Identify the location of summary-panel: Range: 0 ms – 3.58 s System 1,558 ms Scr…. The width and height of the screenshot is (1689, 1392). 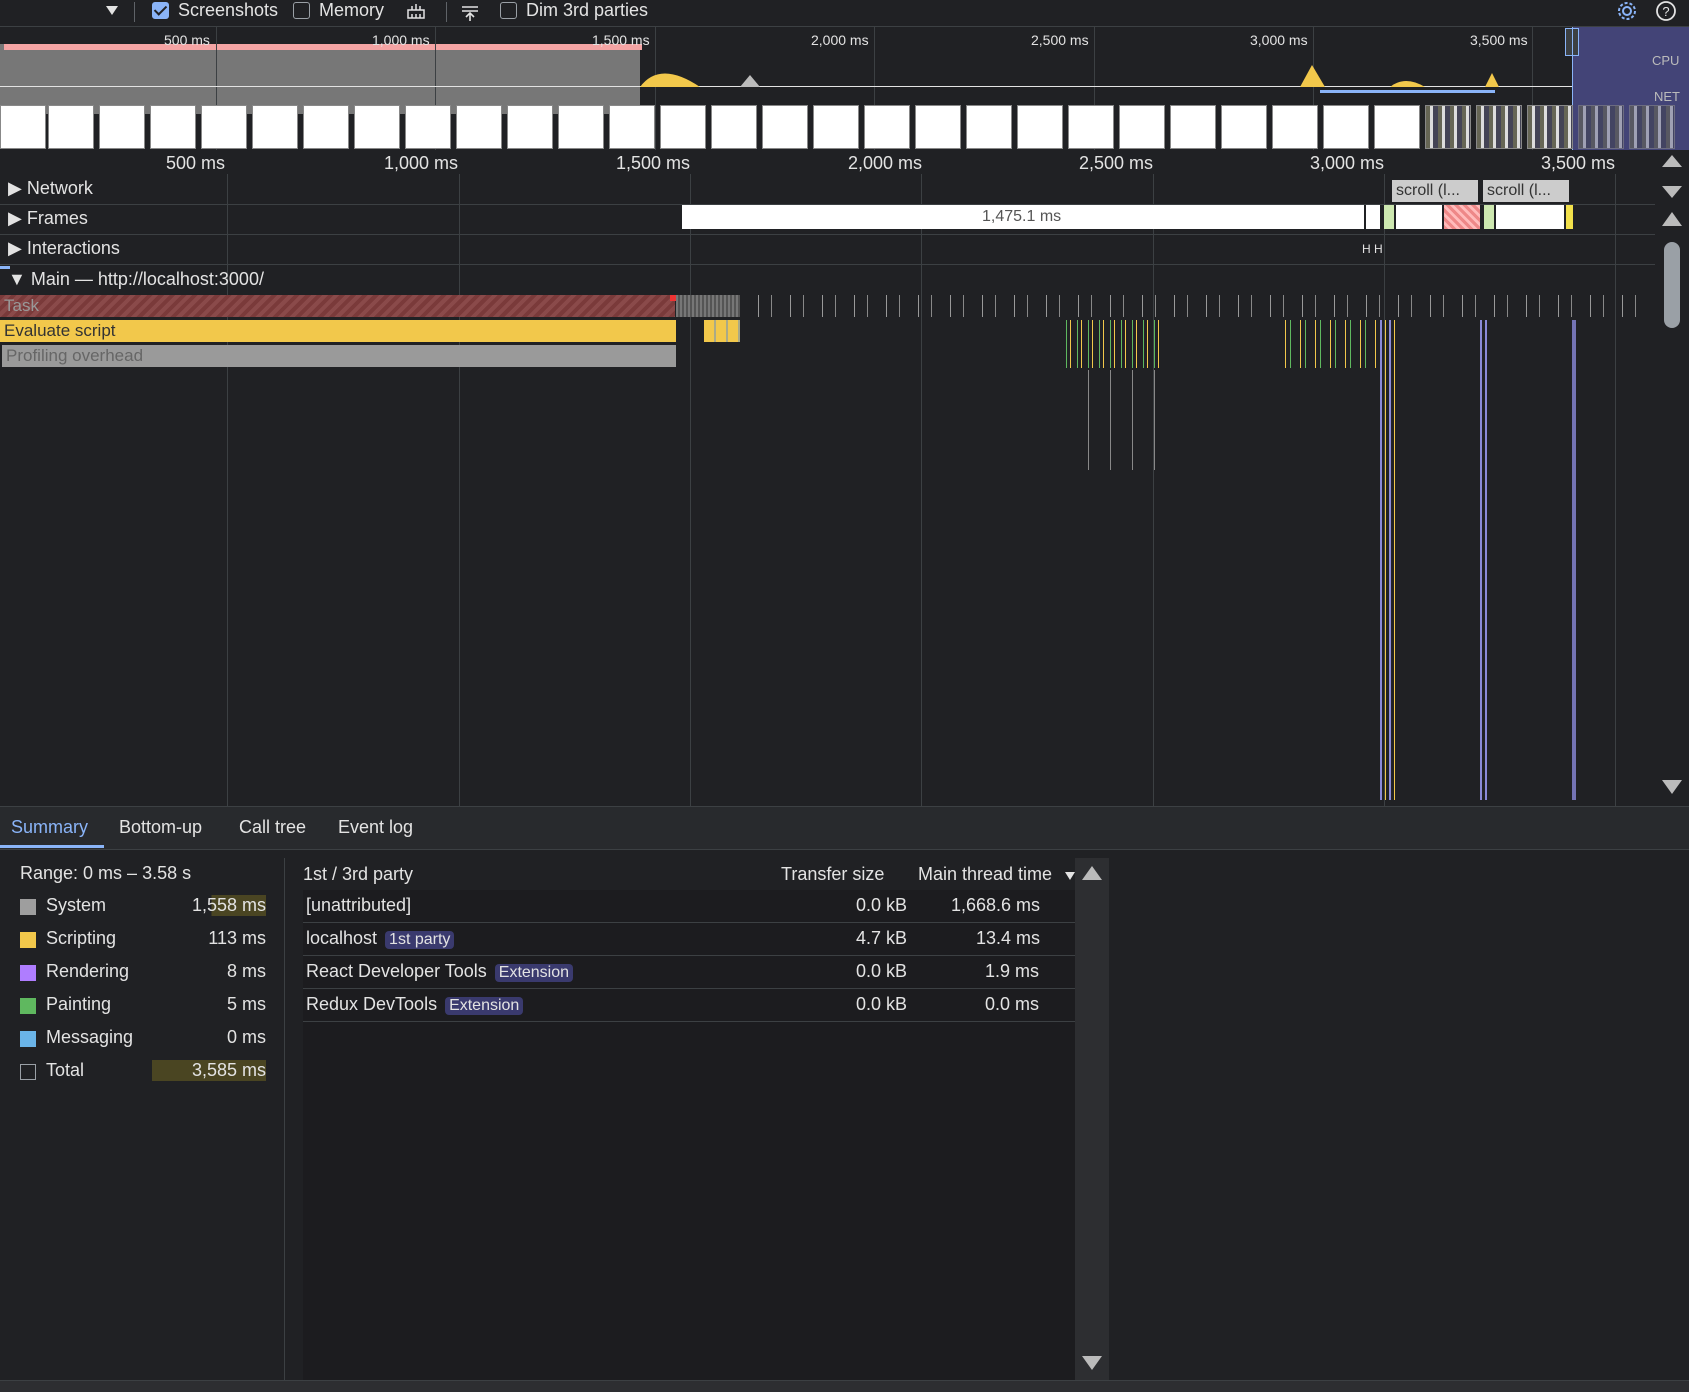
(142, 1115).